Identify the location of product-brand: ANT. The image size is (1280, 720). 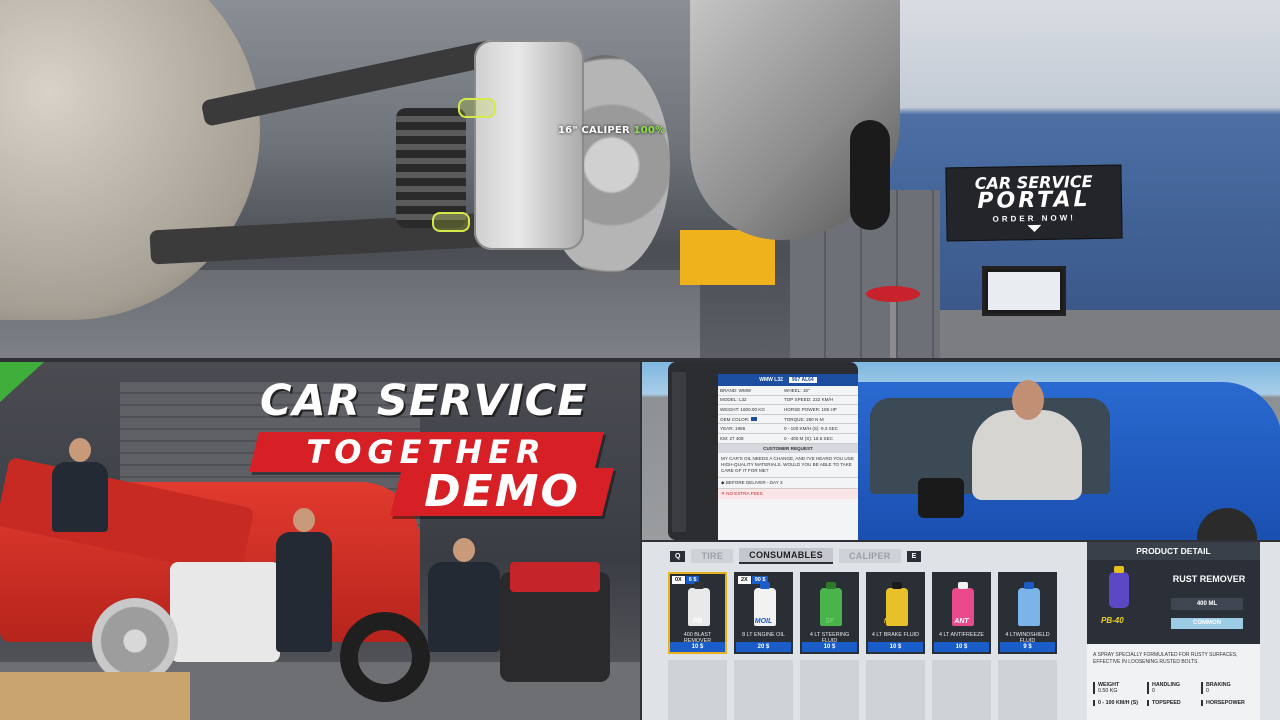
(961, 621).